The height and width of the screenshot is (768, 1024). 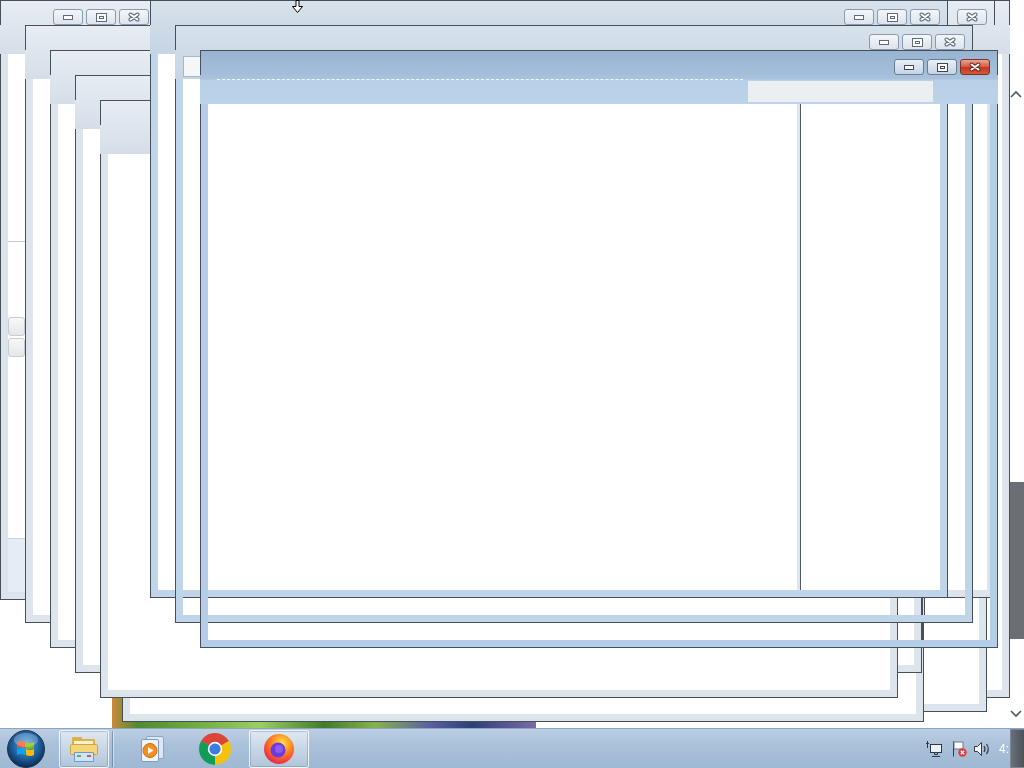 I want to click on search-field, so click(x=840, y=91).